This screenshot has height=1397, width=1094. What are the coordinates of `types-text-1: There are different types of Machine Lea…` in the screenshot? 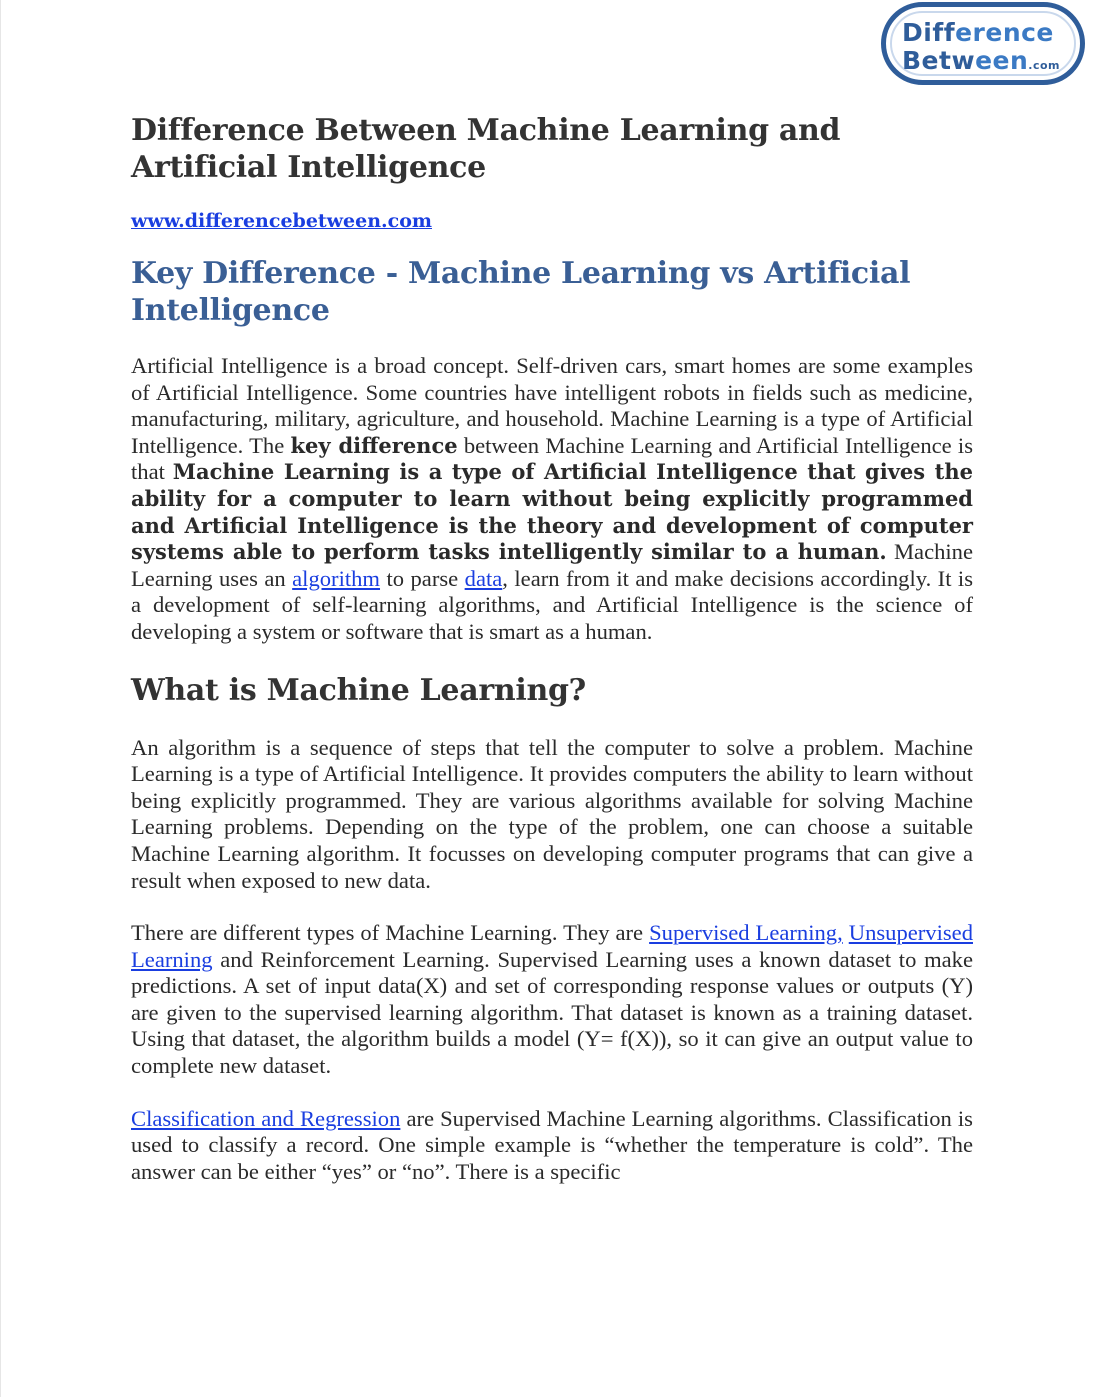 It's located at (390, 933).